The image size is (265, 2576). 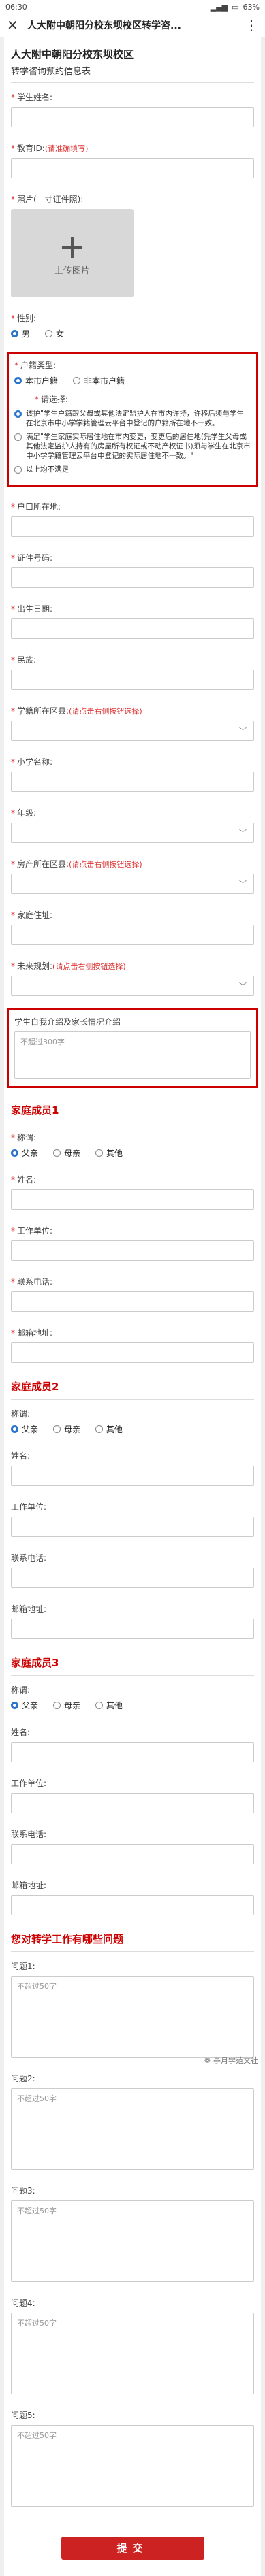 I want to click on form-subtitle: 转学咨询预约信息表, so click(x=132, y=74).